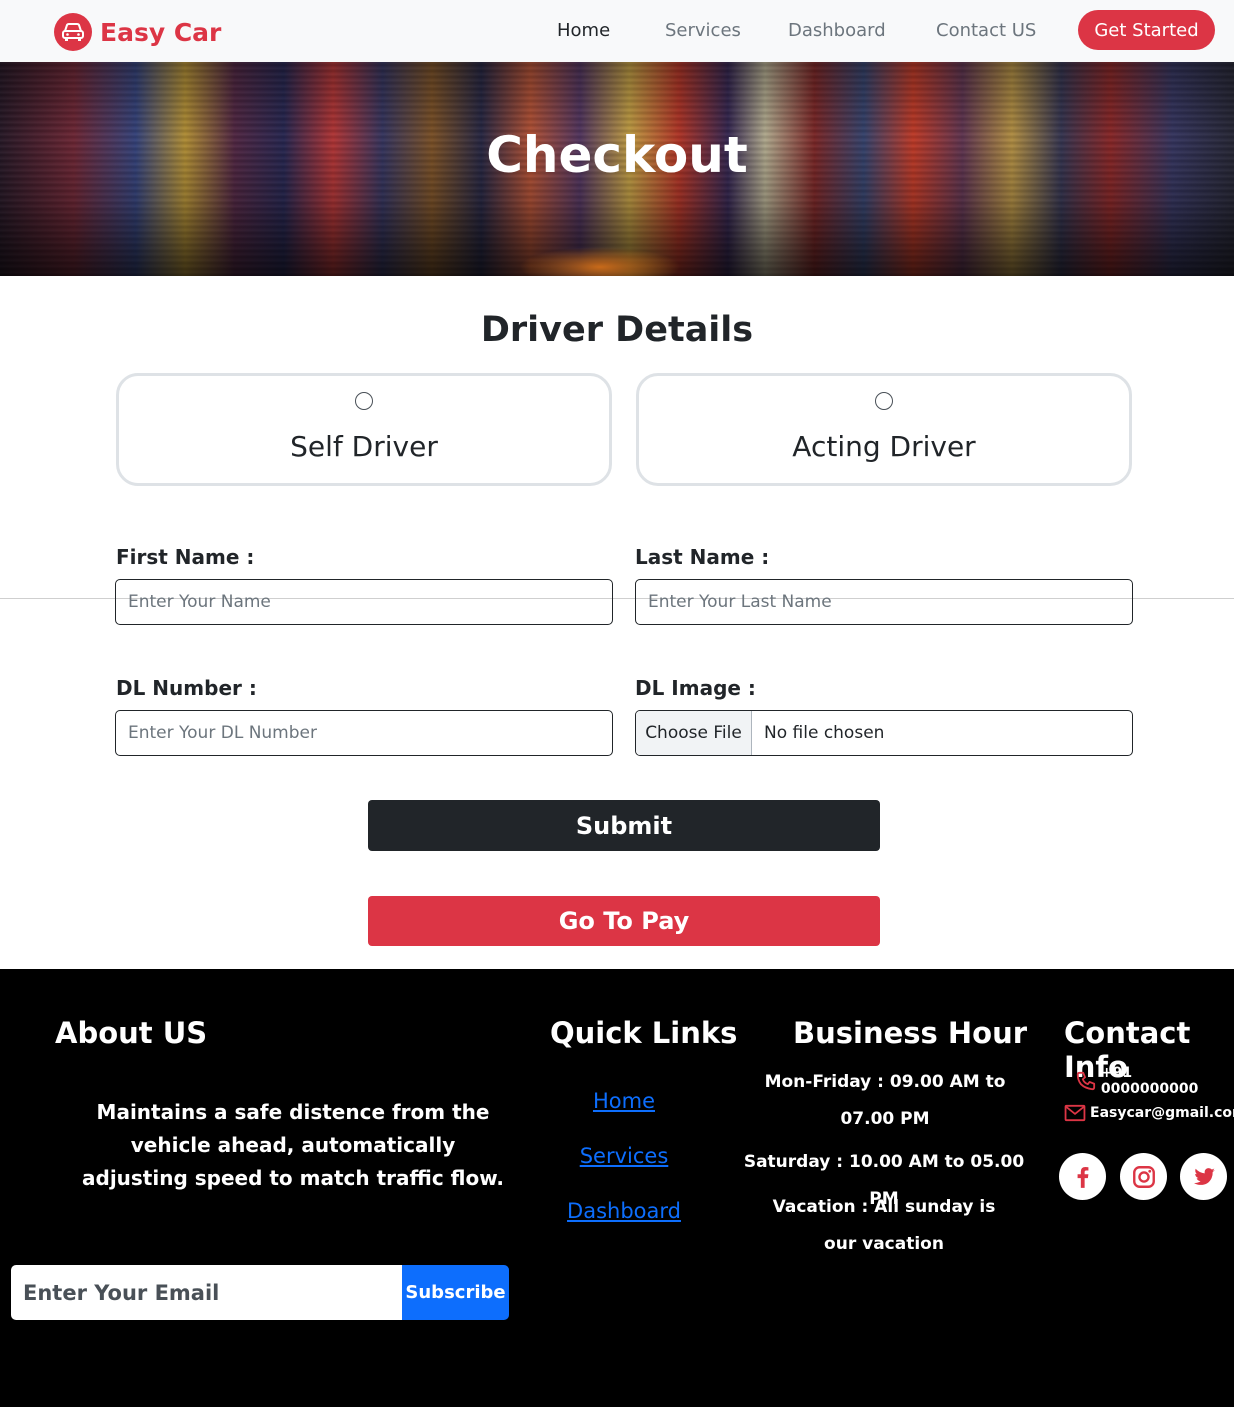  Describe the element at coordinates (583, 30) in the screenshot. I see `nav-home: Home` at that location.